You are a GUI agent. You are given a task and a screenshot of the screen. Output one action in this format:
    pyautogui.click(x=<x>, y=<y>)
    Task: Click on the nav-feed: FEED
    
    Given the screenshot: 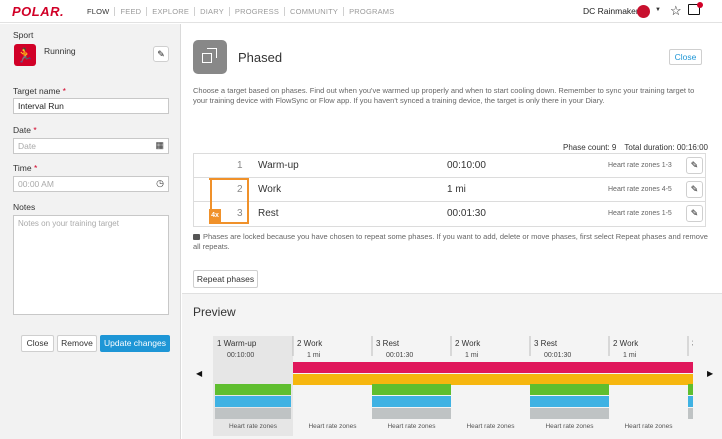 What is the action you would take?
    pyautogui.click(x=130, y=11)
    